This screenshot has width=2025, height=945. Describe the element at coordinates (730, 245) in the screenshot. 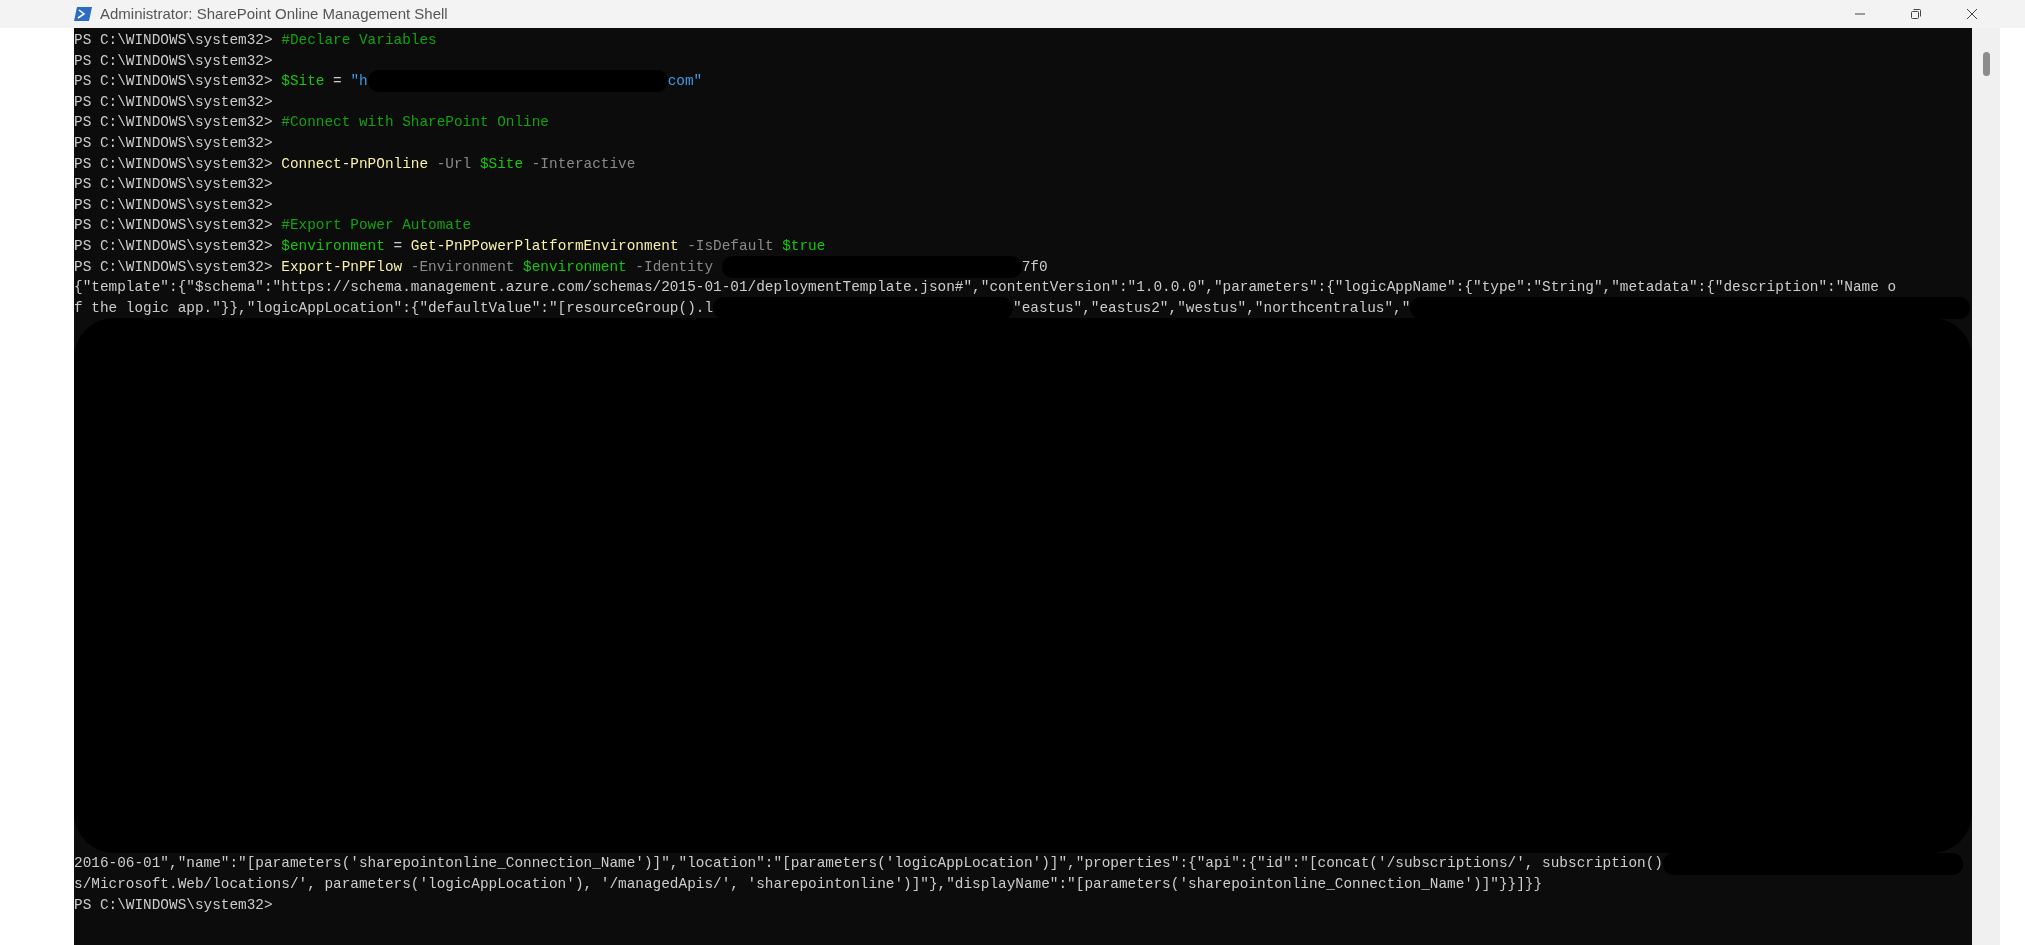

I see `parameter-text: -IsDefault` at that location.